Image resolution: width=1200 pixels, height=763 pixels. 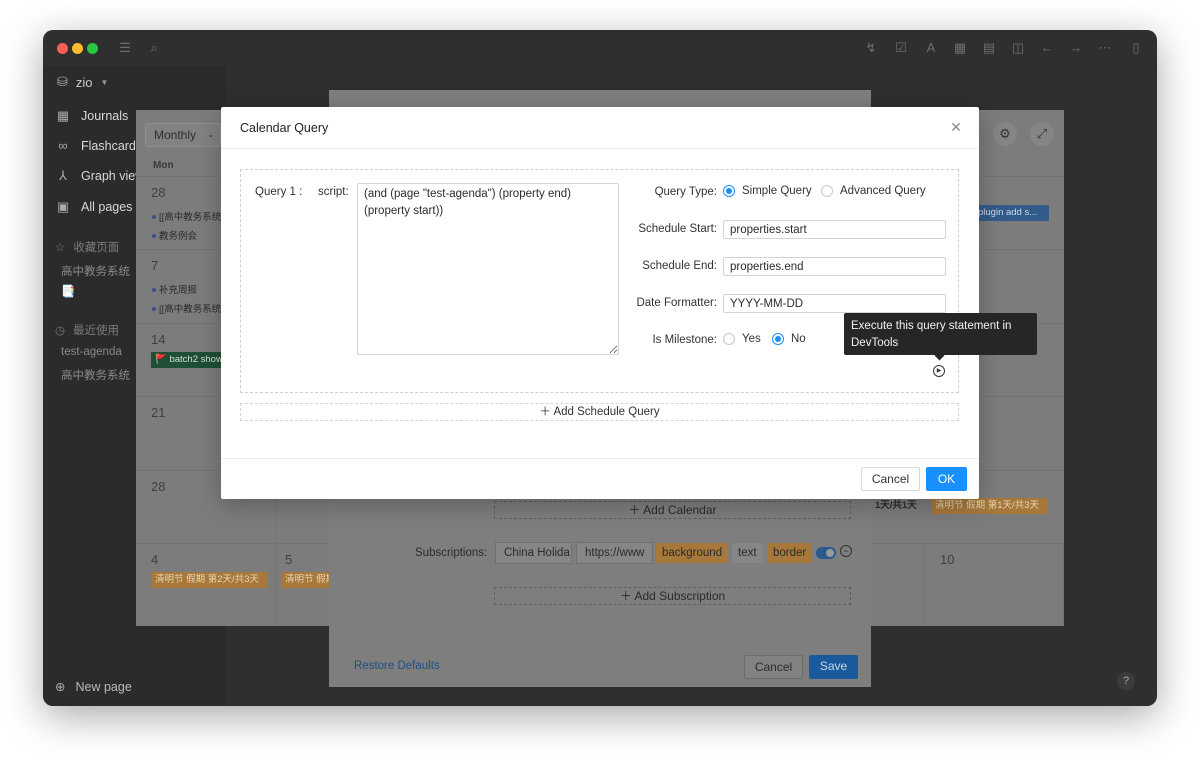 What do you see at coordinates (883, 191) in the screenshot?
I see `radio-label: Advanced Query` at bounding box center [883, 191].